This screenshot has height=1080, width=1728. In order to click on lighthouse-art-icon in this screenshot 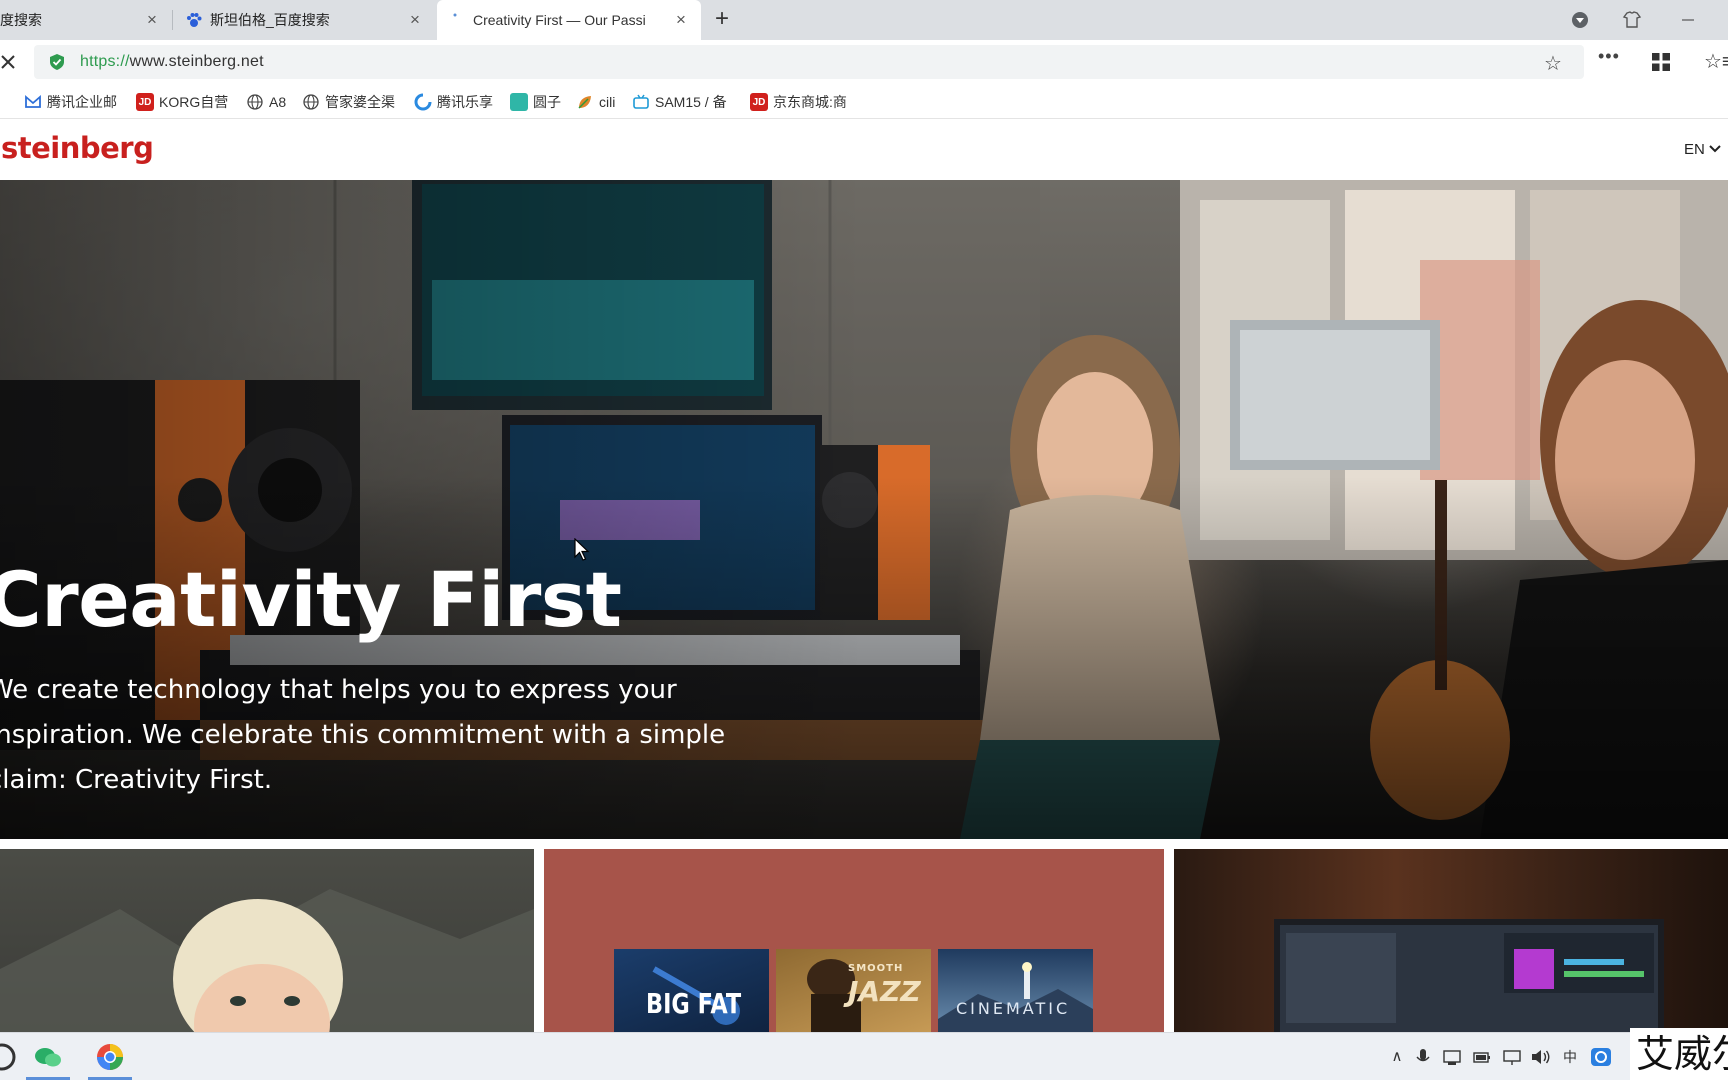, I will do `click(1015, 997)`.